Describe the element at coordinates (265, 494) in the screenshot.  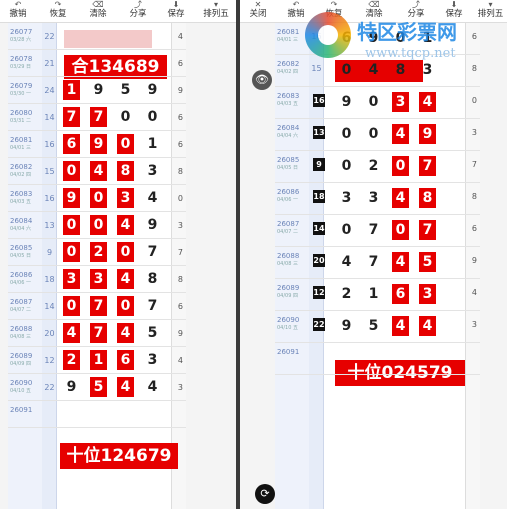
I see `sync-icon: ⟳` at that location.